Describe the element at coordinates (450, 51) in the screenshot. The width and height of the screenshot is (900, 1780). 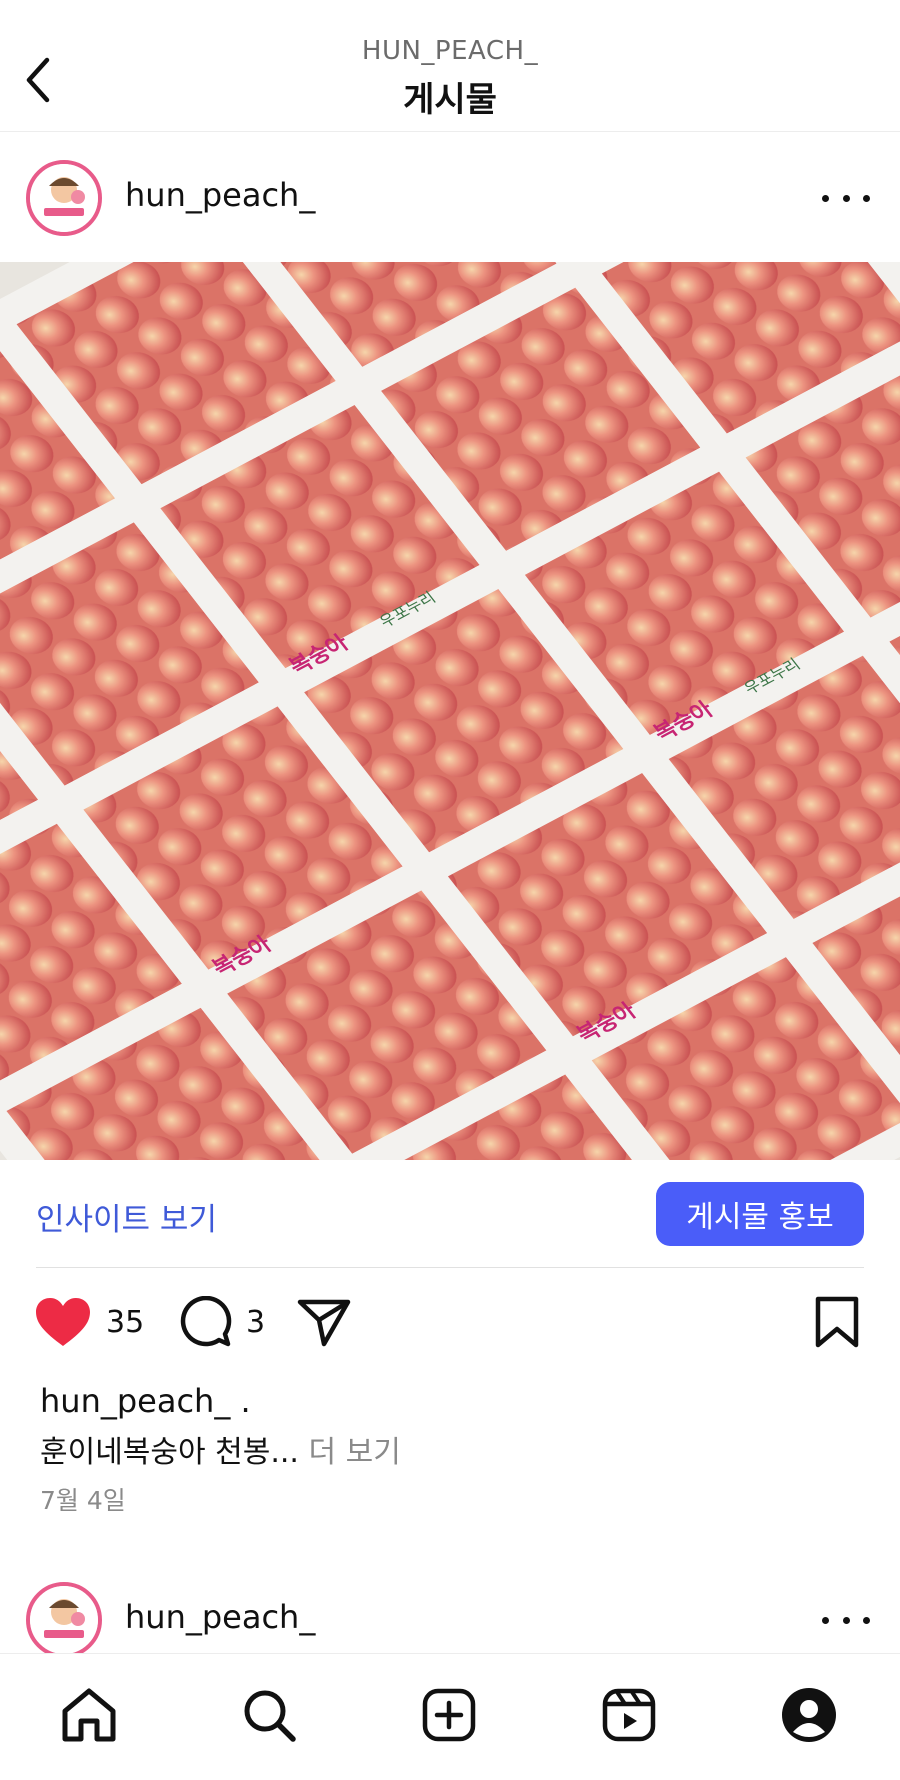
I see `account-name: HUN_PEACH_` at that location.